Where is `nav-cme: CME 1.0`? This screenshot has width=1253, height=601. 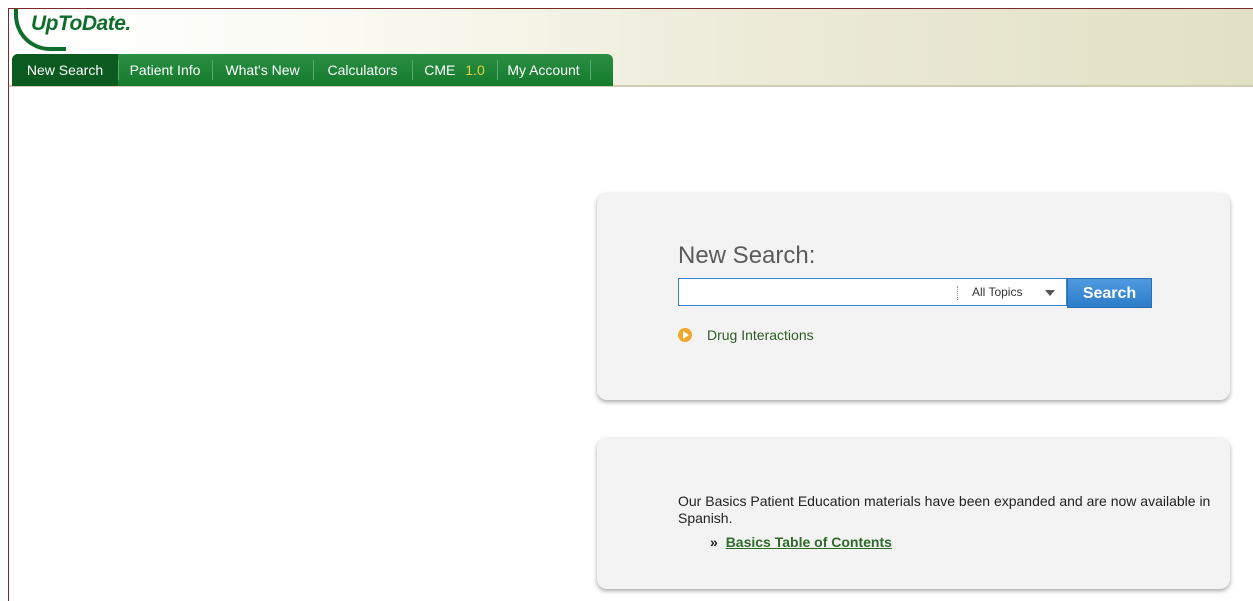
nav-cme: CME 1.0 is located at coordinates (454, 70).